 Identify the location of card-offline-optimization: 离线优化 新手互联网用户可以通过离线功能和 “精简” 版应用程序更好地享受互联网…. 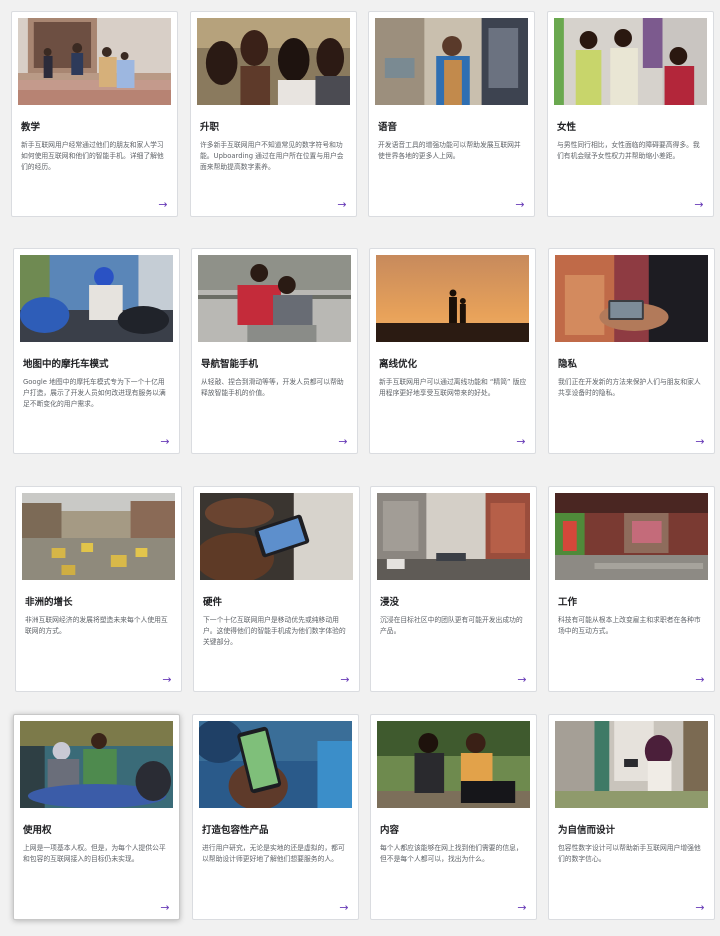
(452, 351).